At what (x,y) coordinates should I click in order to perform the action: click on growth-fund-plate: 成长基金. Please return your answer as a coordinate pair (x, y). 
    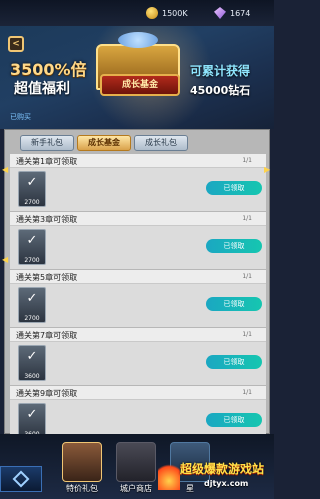
    Looking at the image, I should click on (140, 85).